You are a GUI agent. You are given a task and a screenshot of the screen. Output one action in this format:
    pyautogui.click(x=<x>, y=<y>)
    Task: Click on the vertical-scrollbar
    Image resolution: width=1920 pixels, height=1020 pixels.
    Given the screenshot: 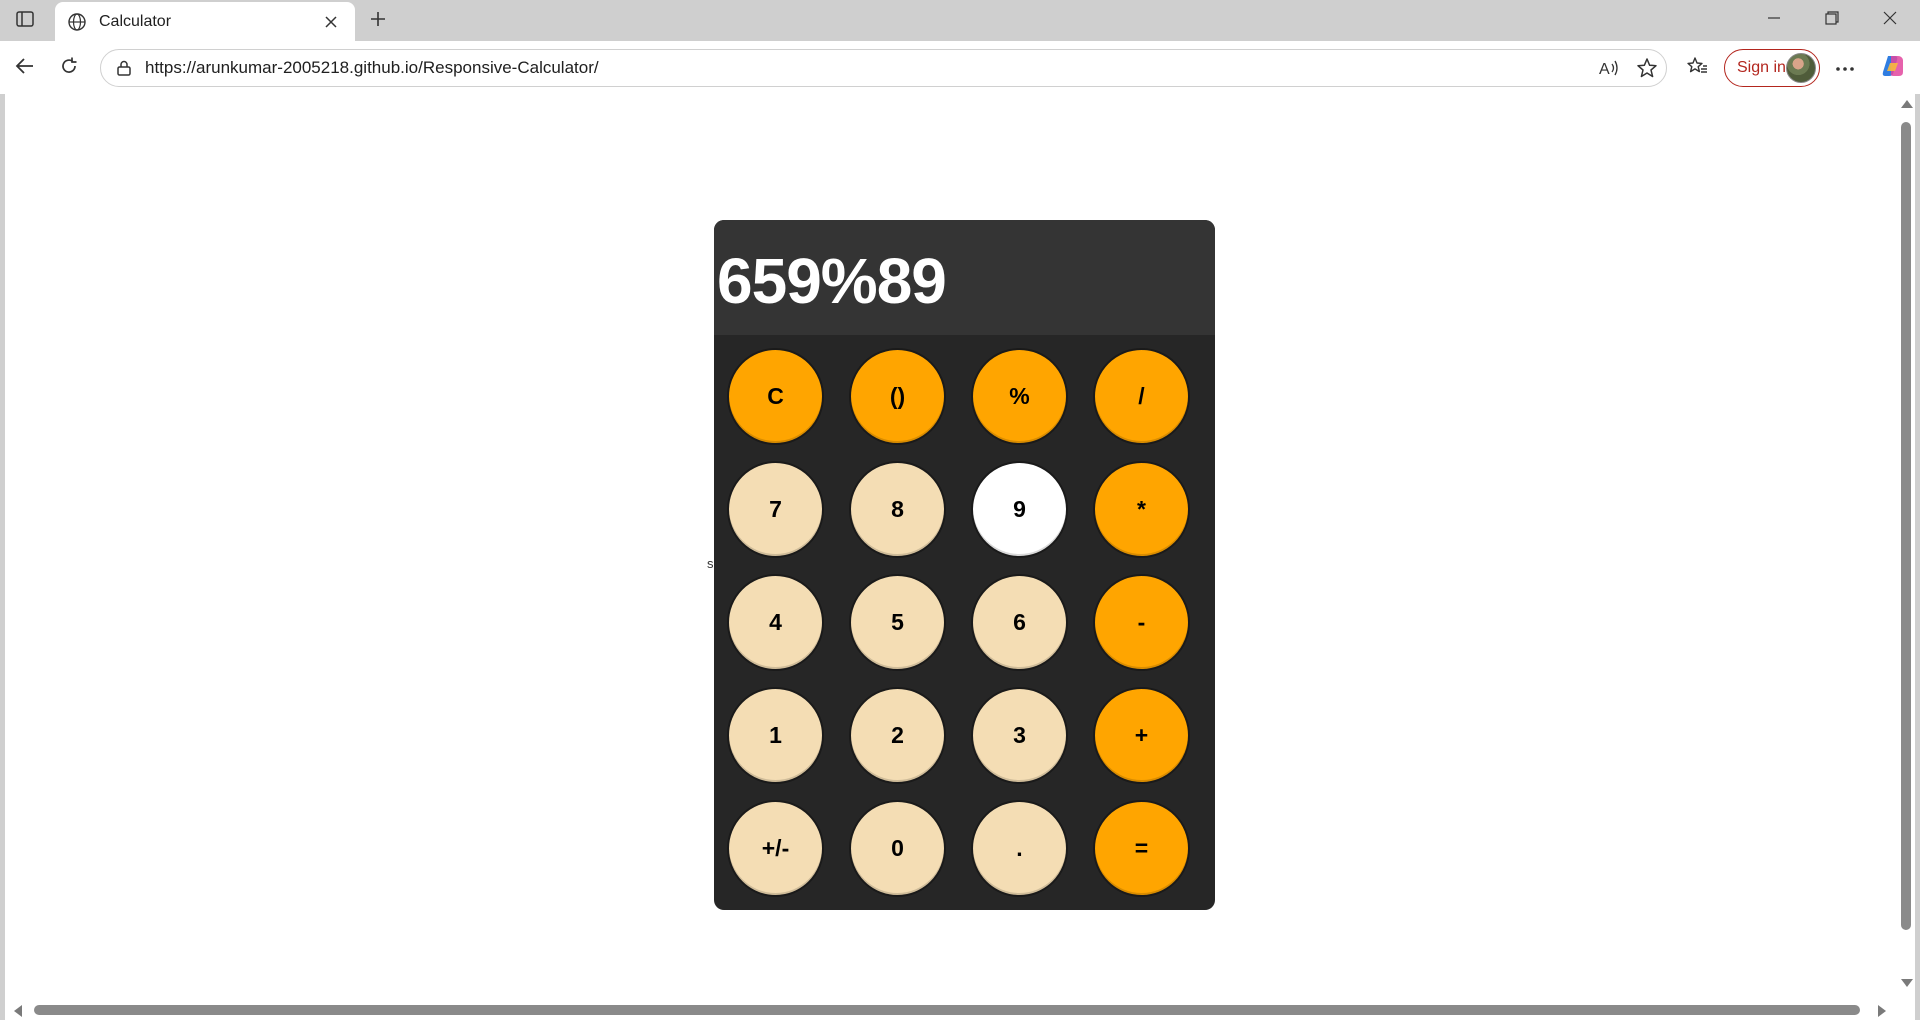 What is the action you would take?
    pyautogui.click(x=1906, y=543)
    